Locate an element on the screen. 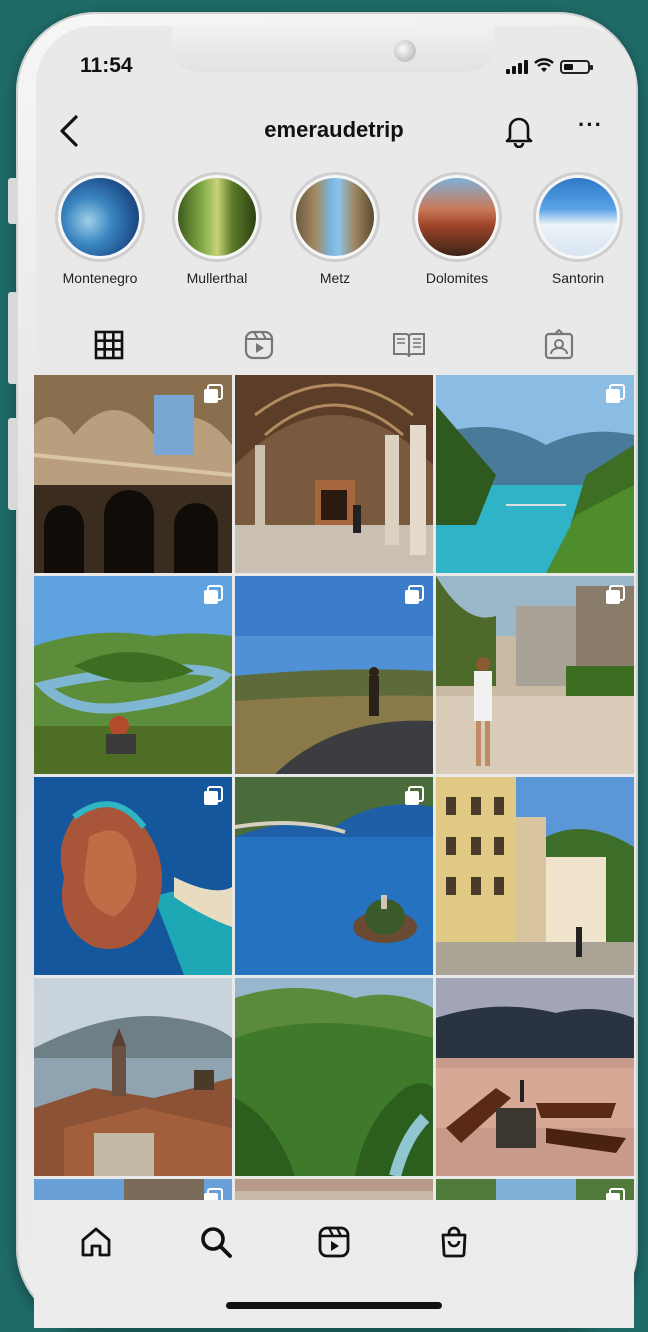 The width and height of the screenshot is (648, 1332). tab-posts is located at coordinates (109, 345).